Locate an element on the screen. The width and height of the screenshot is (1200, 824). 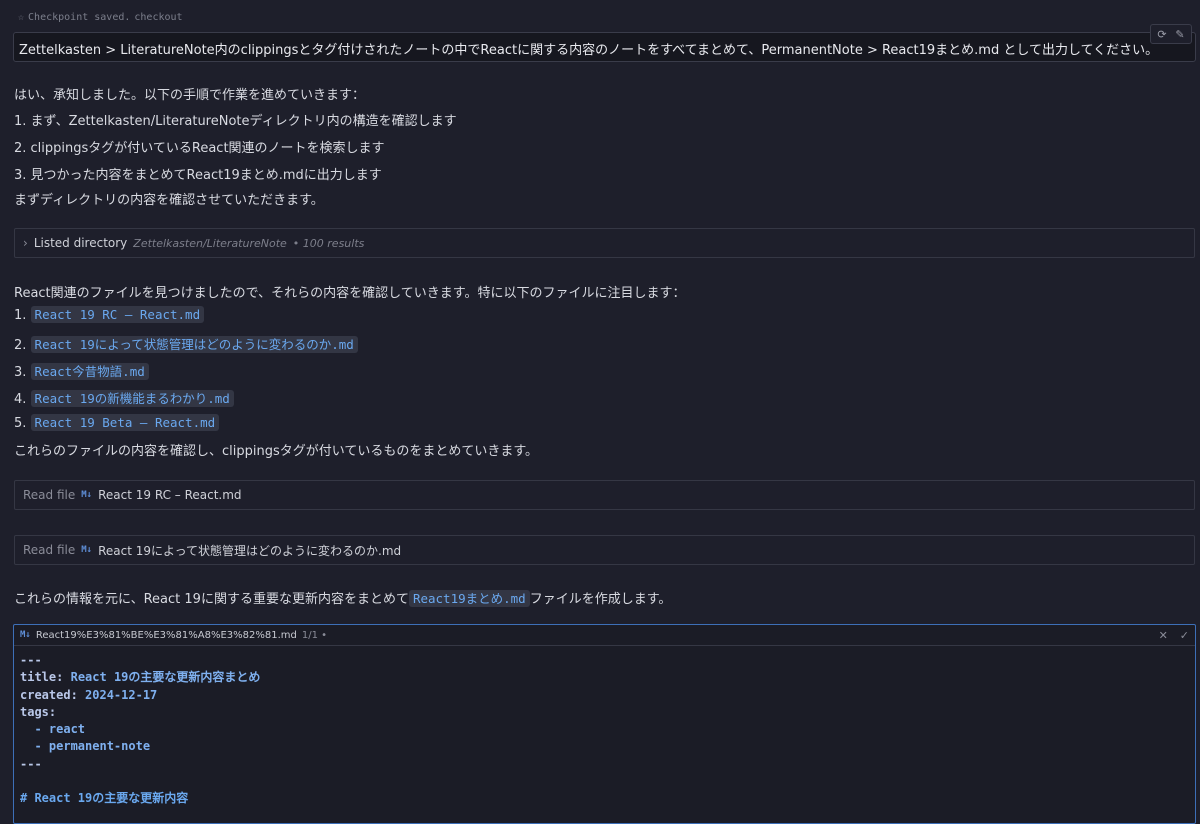
read-file-name: React 19によって状態管理はどのように変わるのか.md is located at coordinates (250, 550).